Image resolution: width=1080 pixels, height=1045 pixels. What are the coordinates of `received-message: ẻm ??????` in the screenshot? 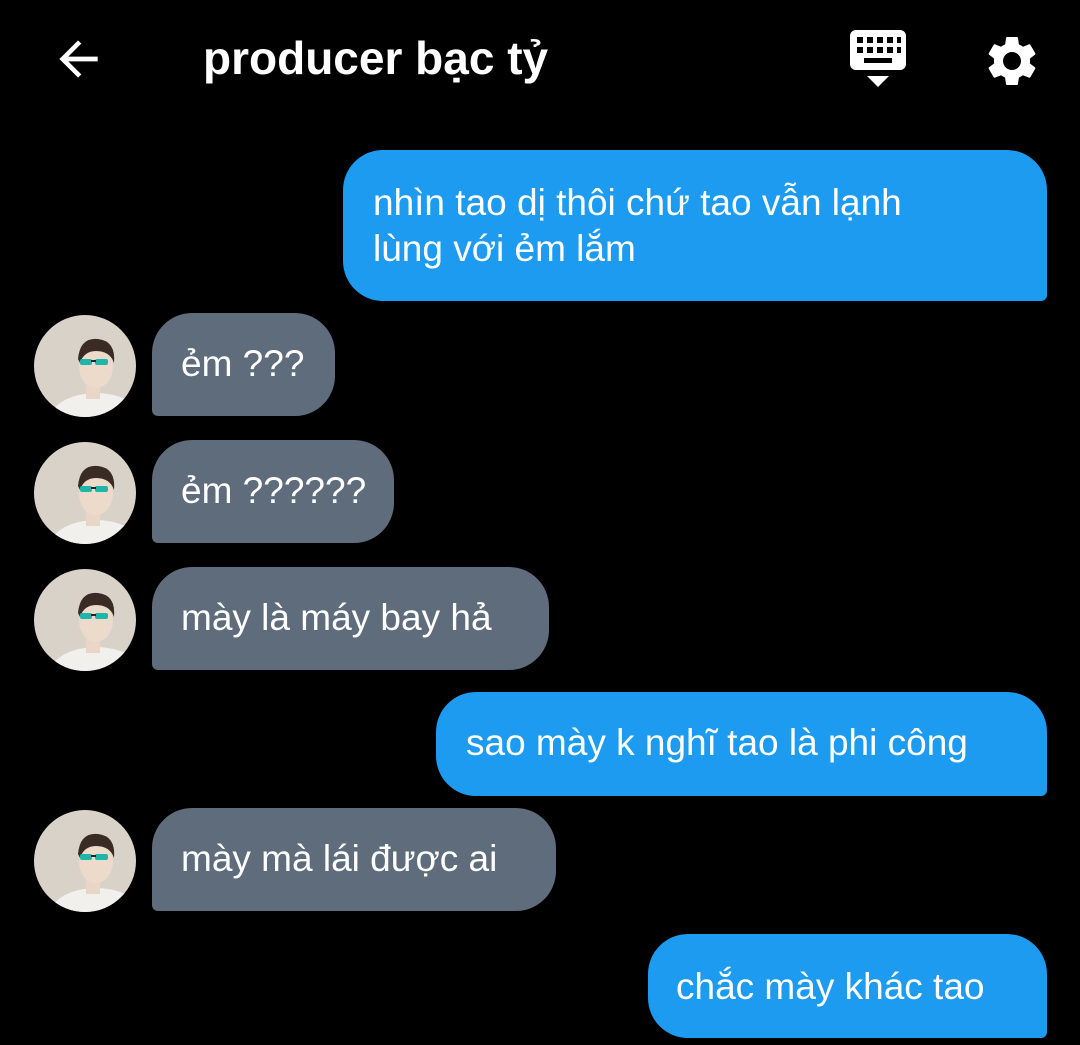 It's located at (273, 491).